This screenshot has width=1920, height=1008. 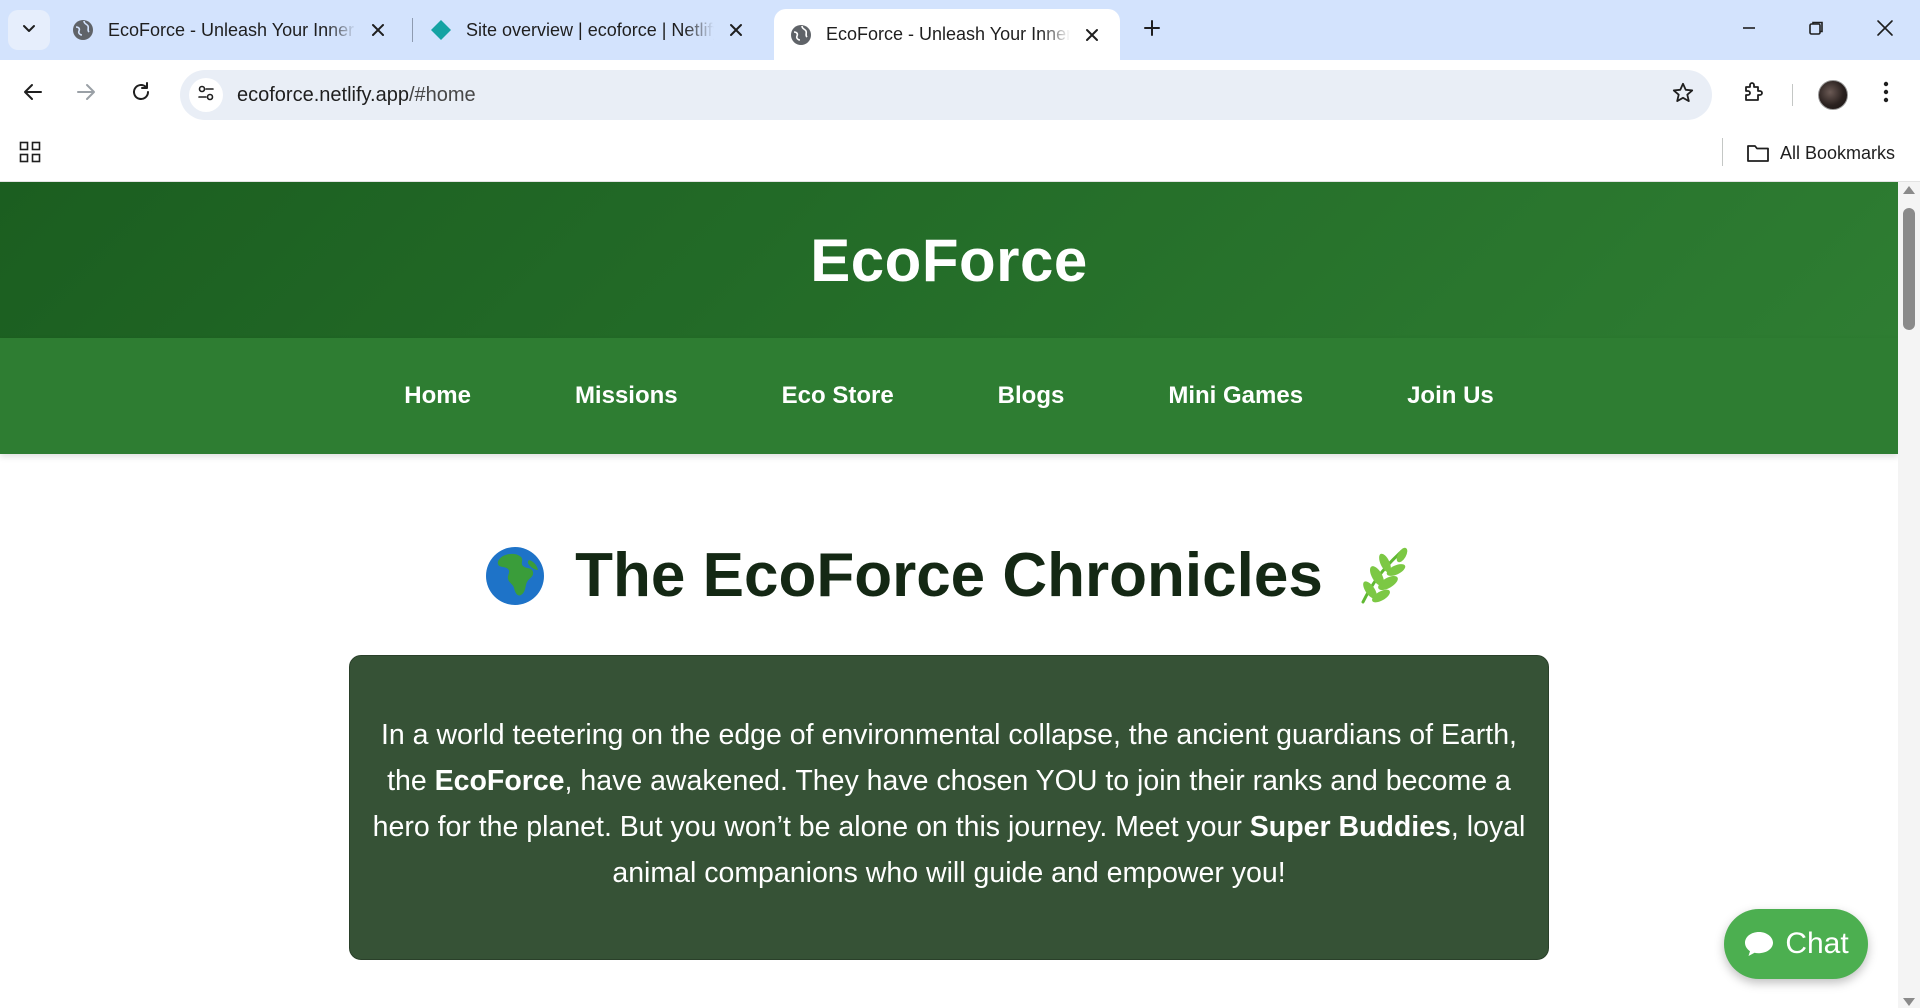 I want to click on netlify-icon, so click(x=441, y=30).